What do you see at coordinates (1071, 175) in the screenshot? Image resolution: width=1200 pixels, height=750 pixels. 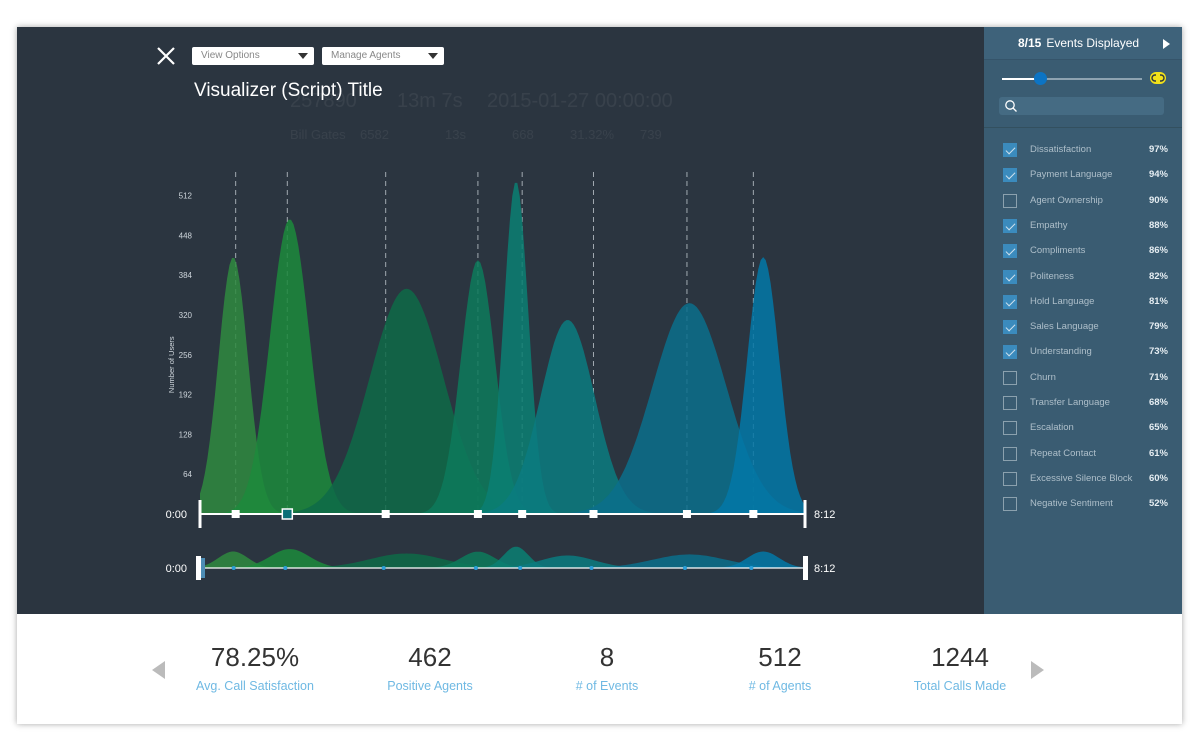 I see `event-label: Payment Language` at bounding box center [1071, 175].